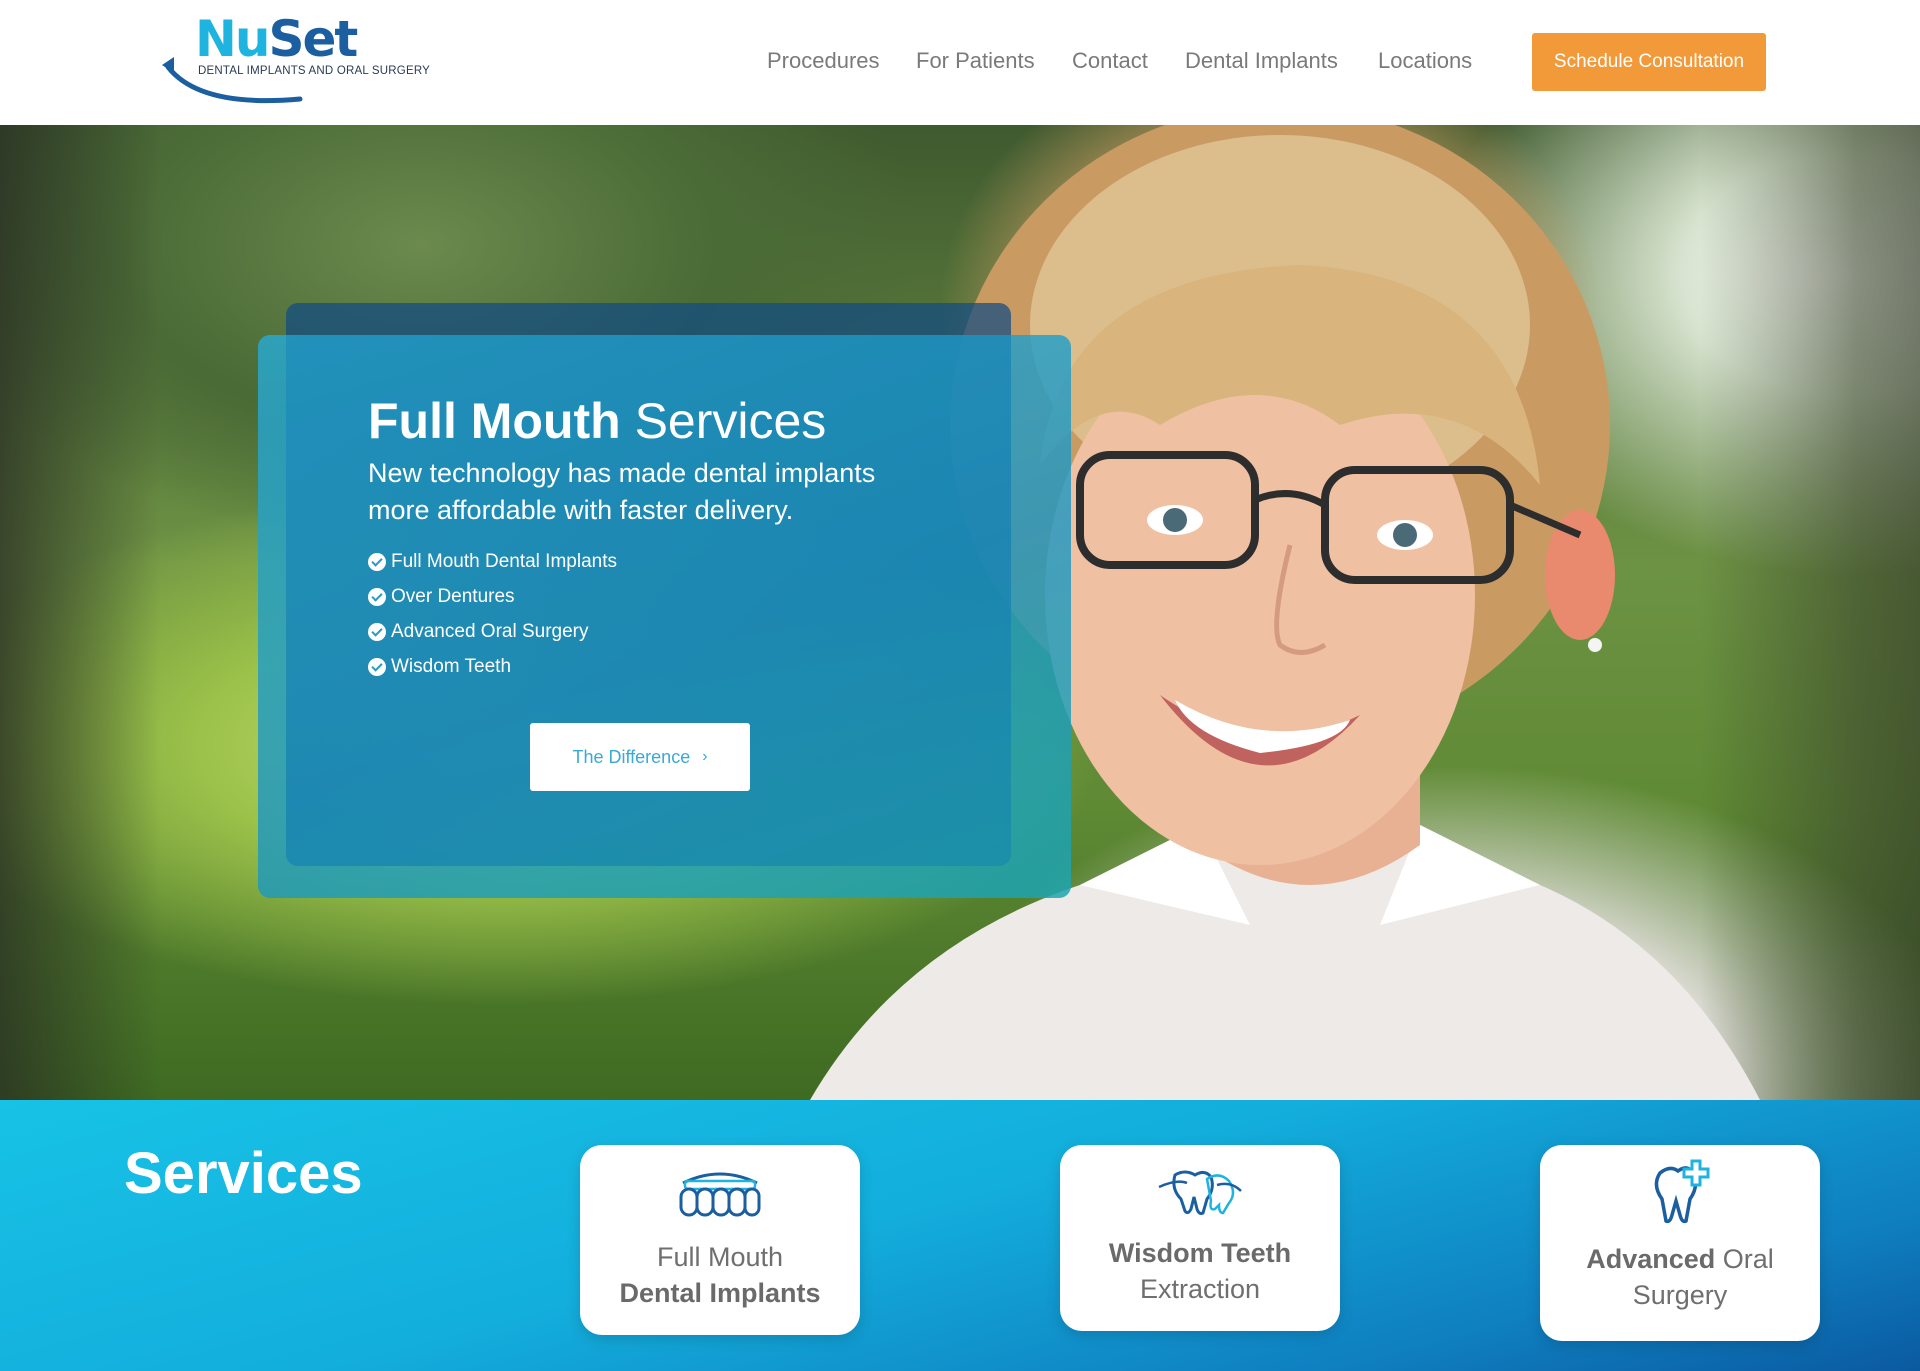  I want to click on checklist-item: Full Mouth Dental Implants, so click(492, 561).